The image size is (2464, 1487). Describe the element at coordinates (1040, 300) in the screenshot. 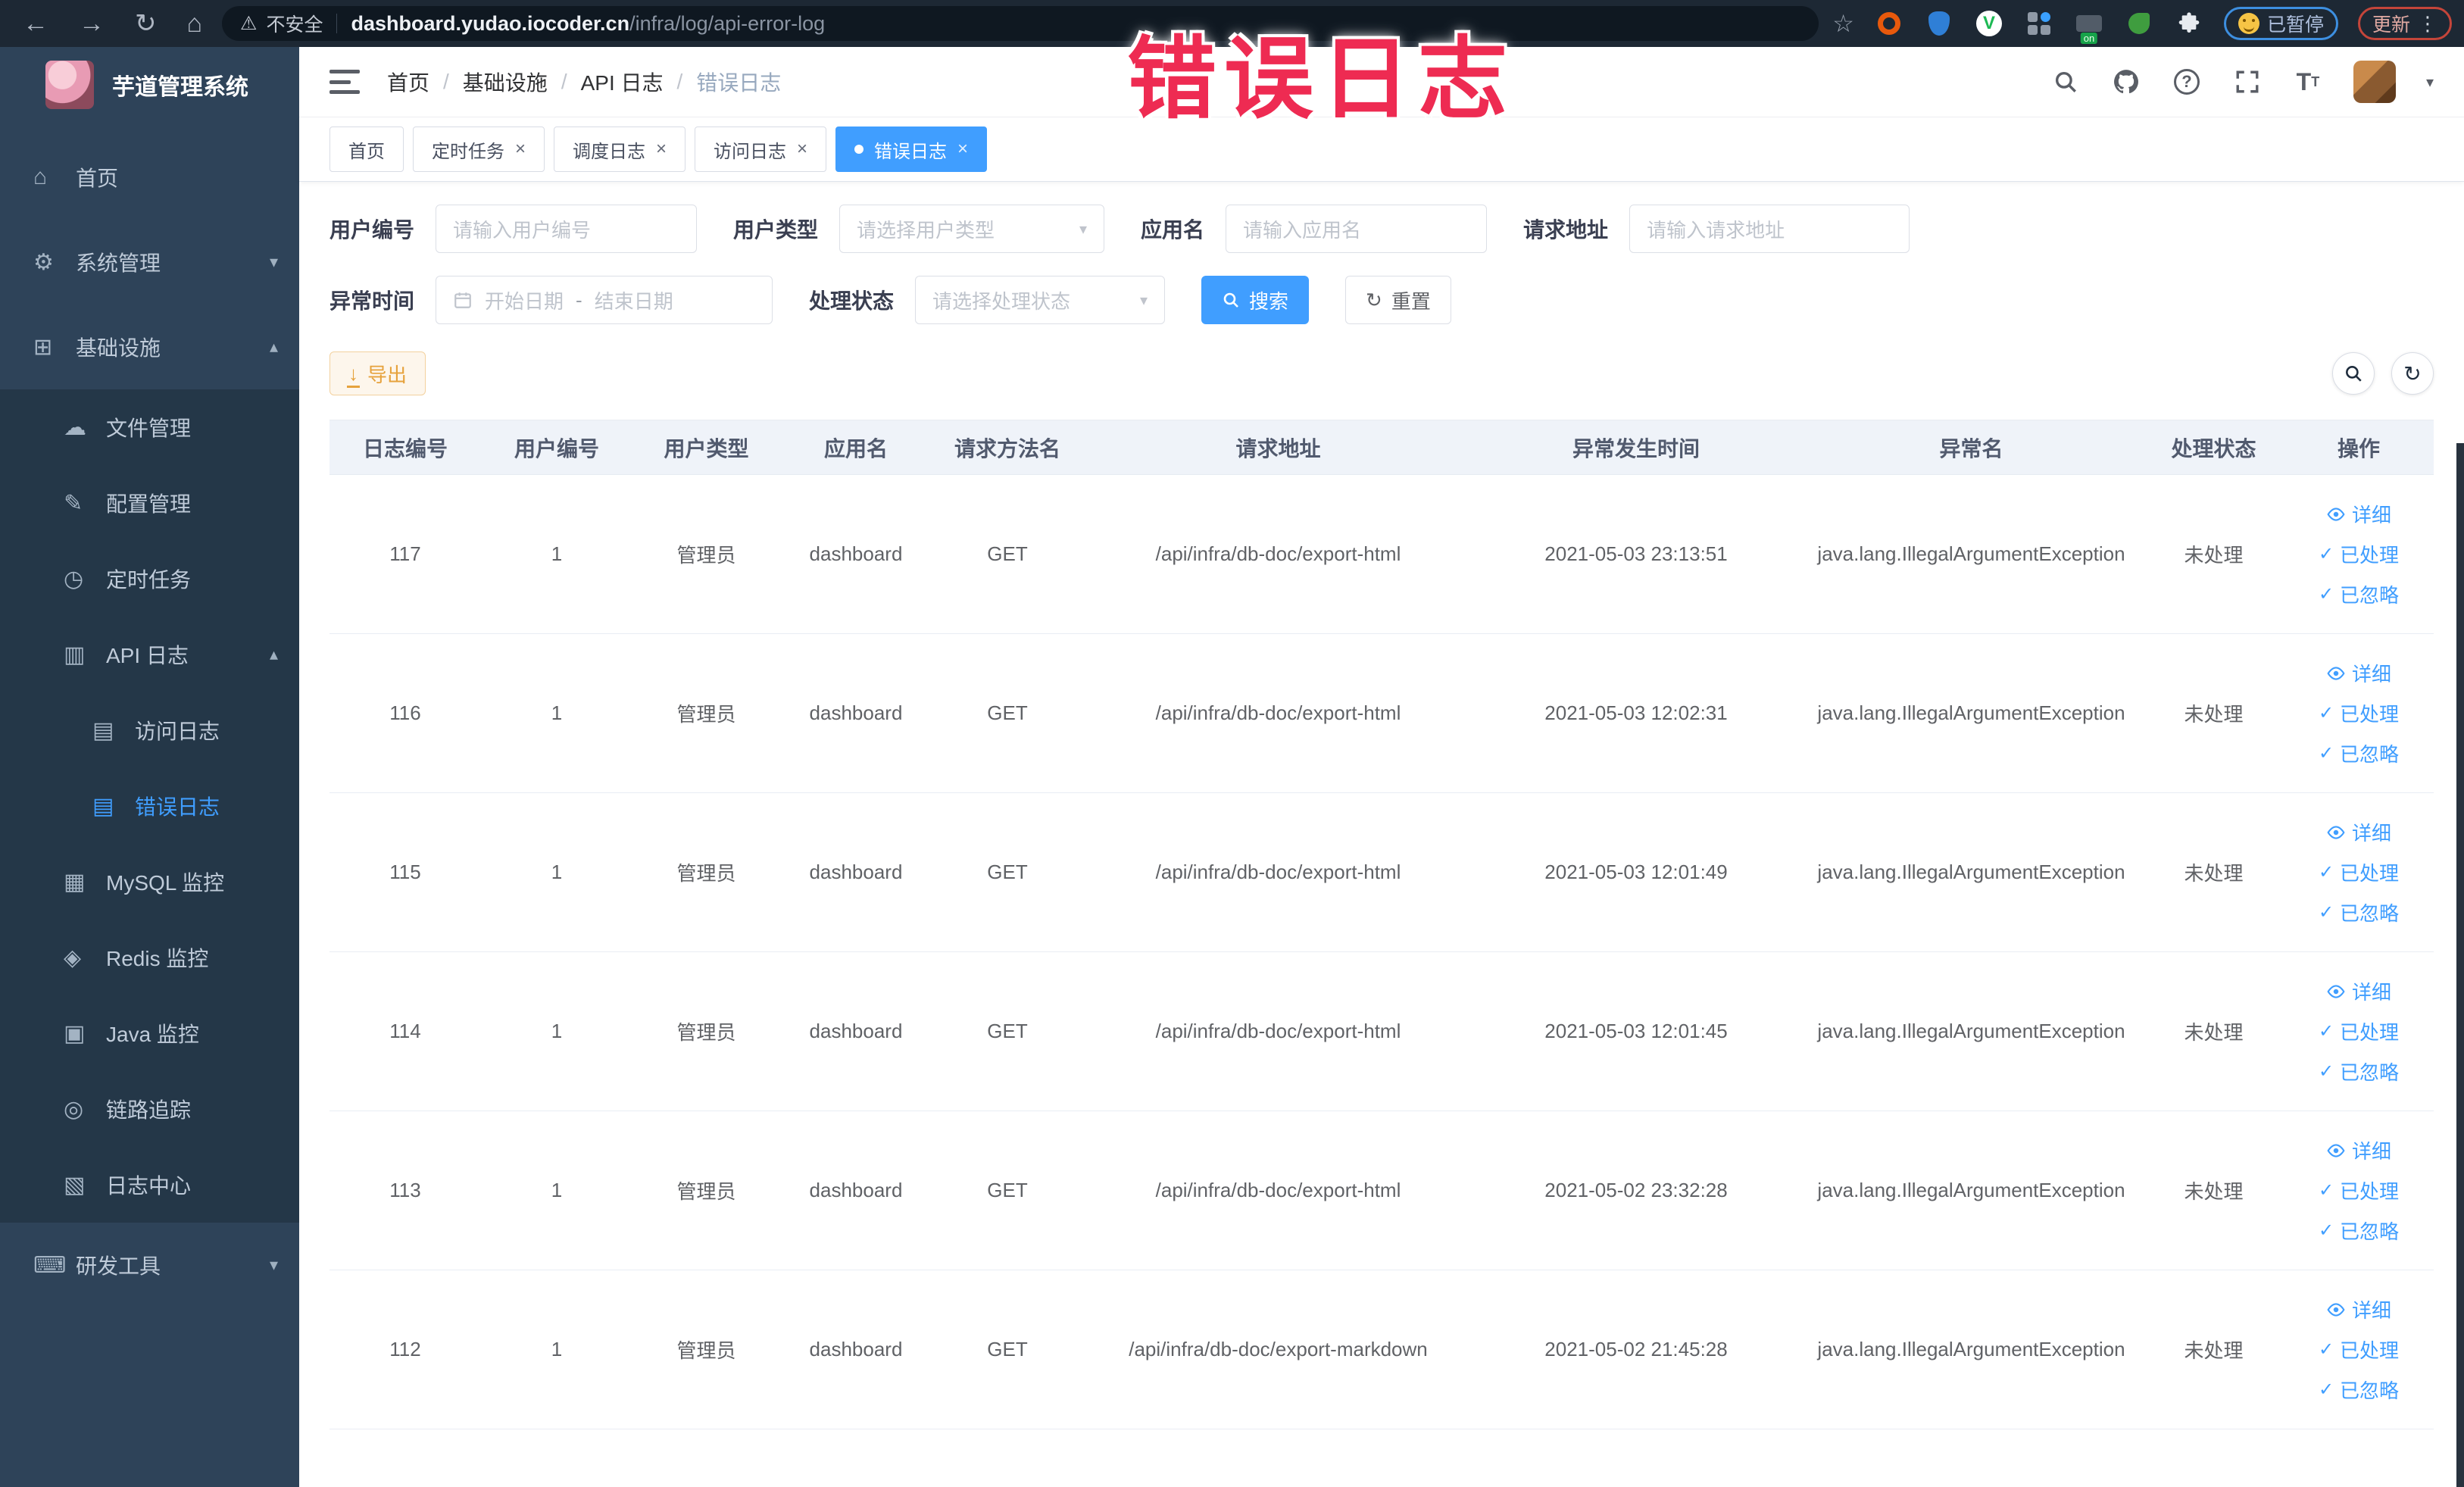

I see `process-status-select: 请选择处理状态 ▾` at that location.